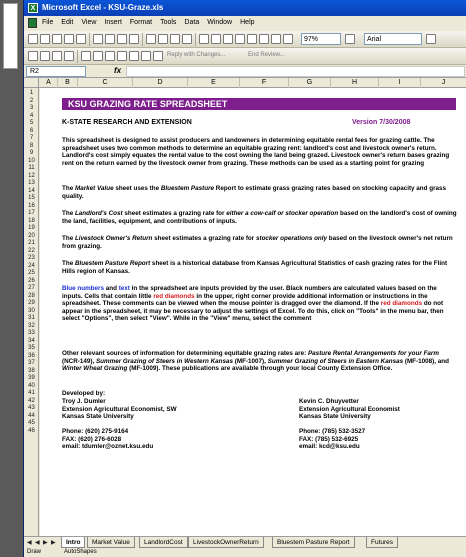 The image size is (466, 557). Describe the element at coordinates (163, 39) in the screenshot. I see `copy-icon` at that location.